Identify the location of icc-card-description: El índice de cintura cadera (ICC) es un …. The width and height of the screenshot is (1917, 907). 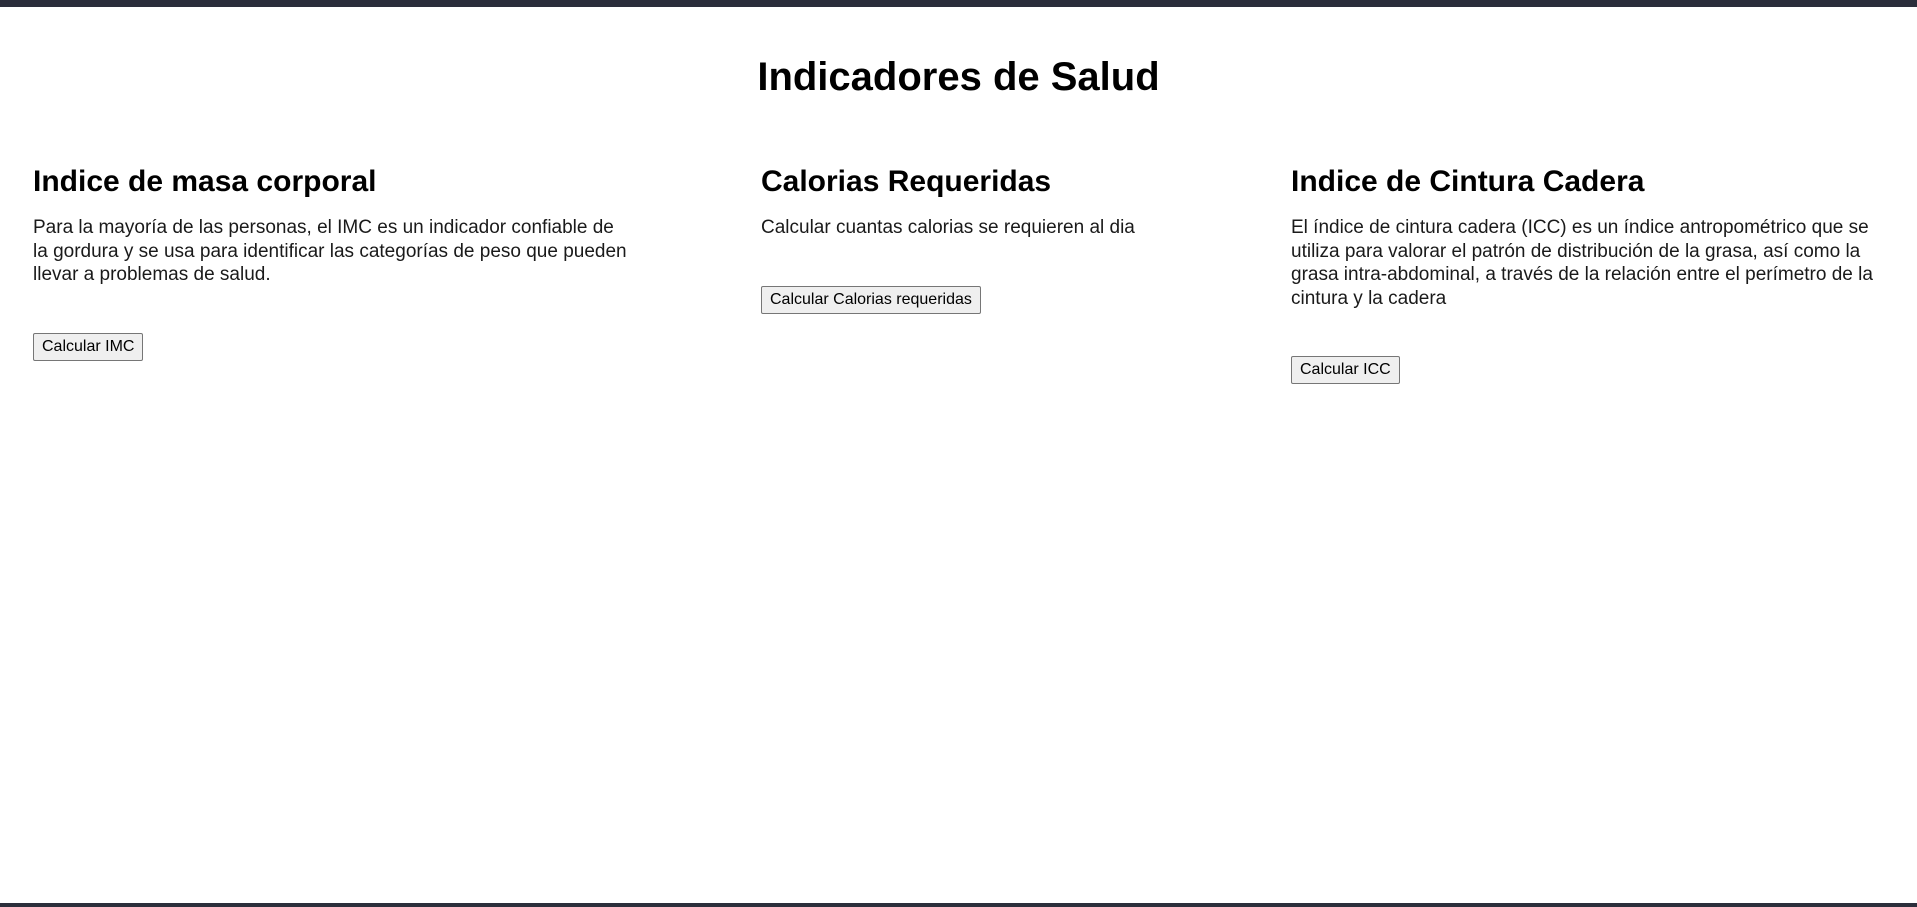
(1582, 263).